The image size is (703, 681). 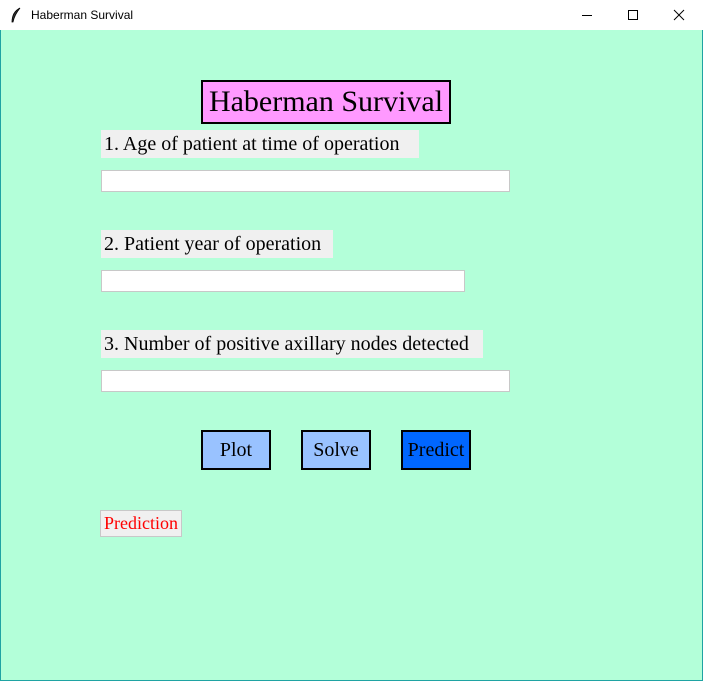 I want to click on maximize-icon, so click(x=633, y=15).